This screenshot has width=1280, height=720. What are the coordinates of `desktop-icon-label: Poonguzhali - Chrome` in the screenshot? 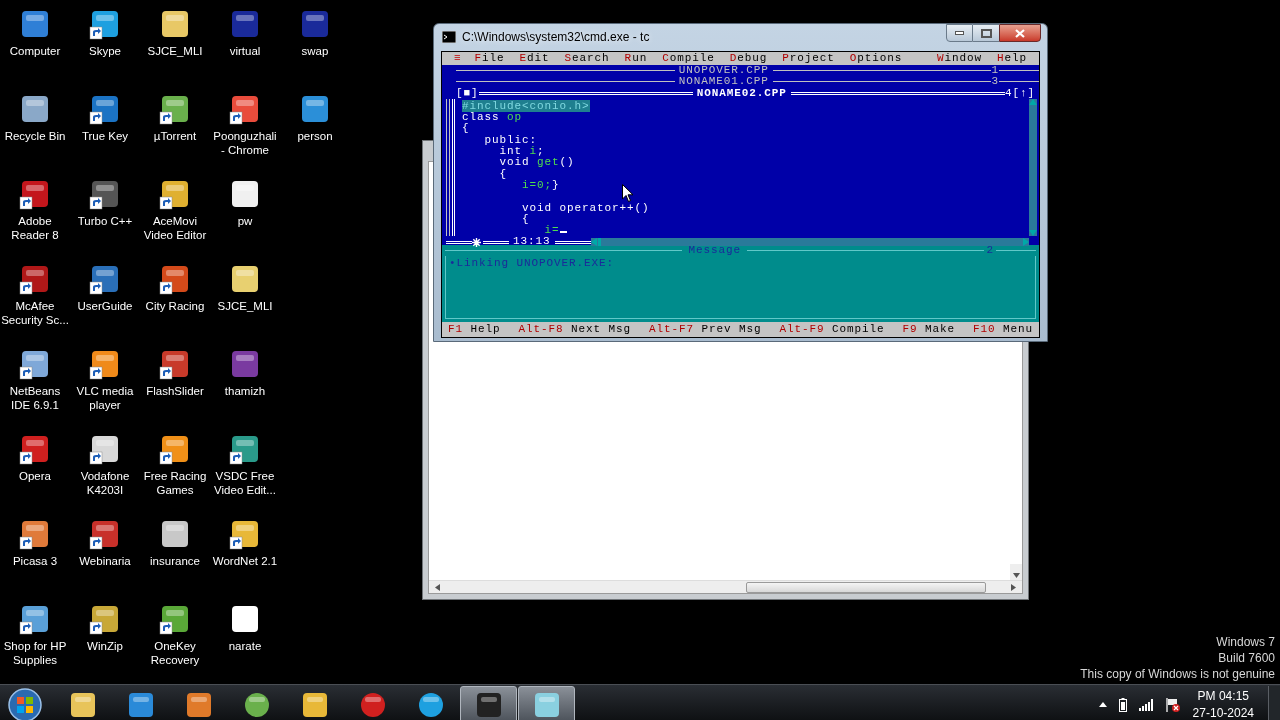 It's located at (245, 143).